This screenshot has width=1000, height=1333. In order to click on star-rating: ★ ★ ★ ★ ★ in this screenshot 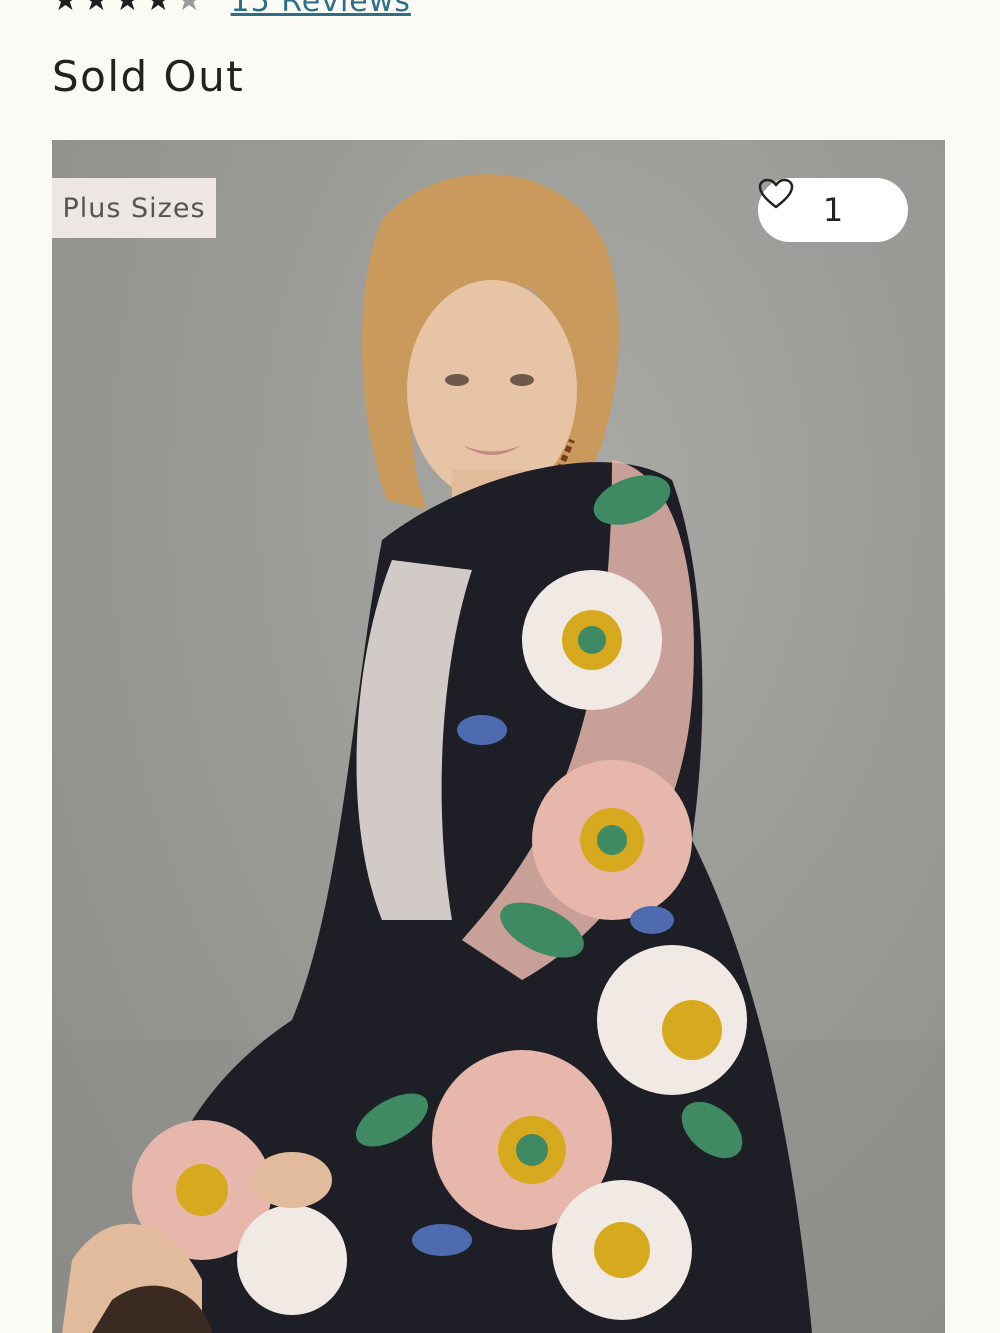, I will do `click(127, 8)`.